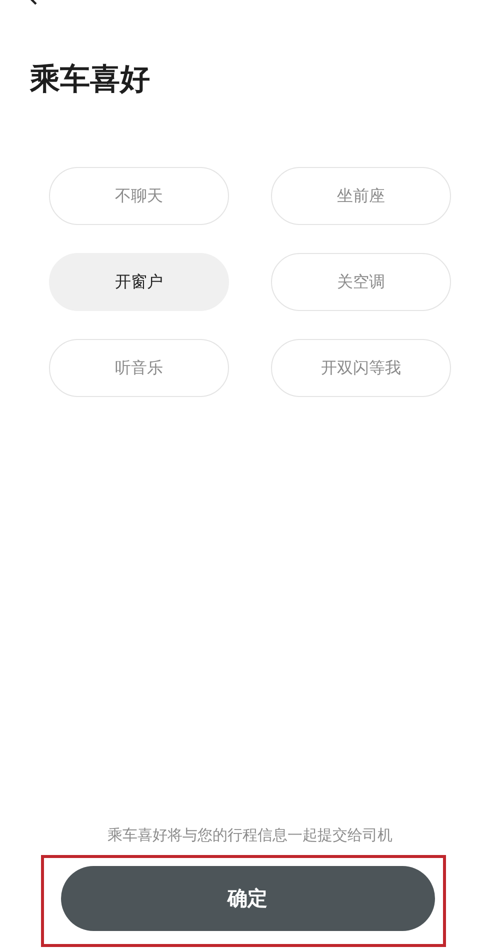  What do you see at coordinates (139, 196) in the screenshot?
I see `preference-chip: 不聊天` at bounding box center [139, 196].